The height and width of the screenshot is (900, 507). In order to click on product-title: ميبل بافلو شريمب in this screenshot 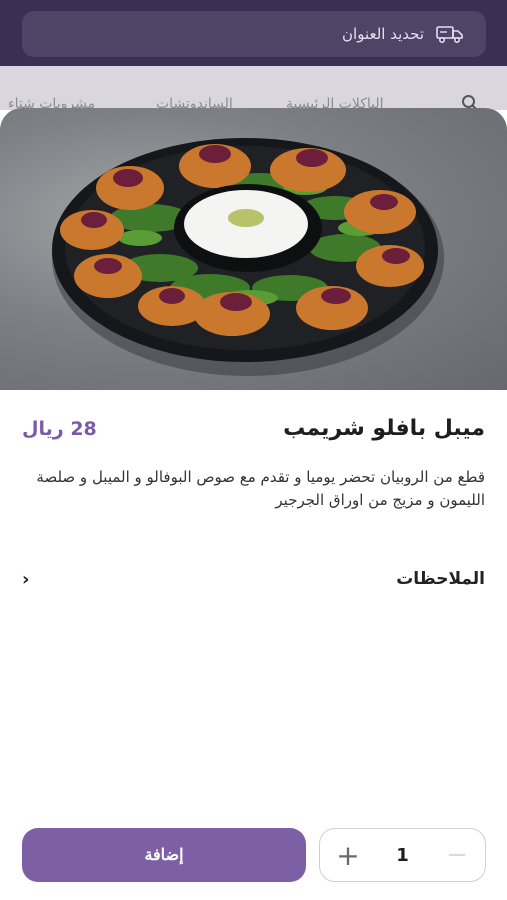, I will do `click(384, 428)`.